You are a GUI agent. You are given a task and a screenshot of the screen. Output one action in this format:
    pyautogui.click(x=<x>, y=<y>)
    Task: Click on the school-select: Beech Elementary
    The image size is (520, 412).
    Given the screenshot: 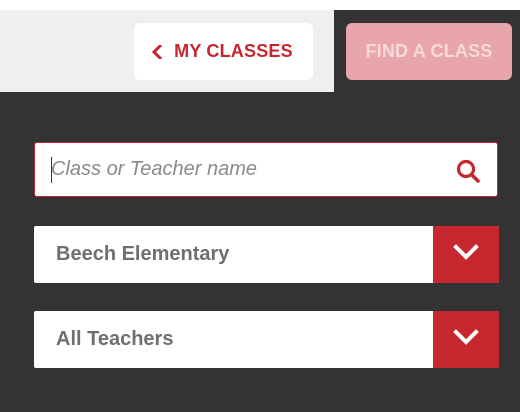 What is the action you would take?
    pyautogui.click(x=266, y=254)
    